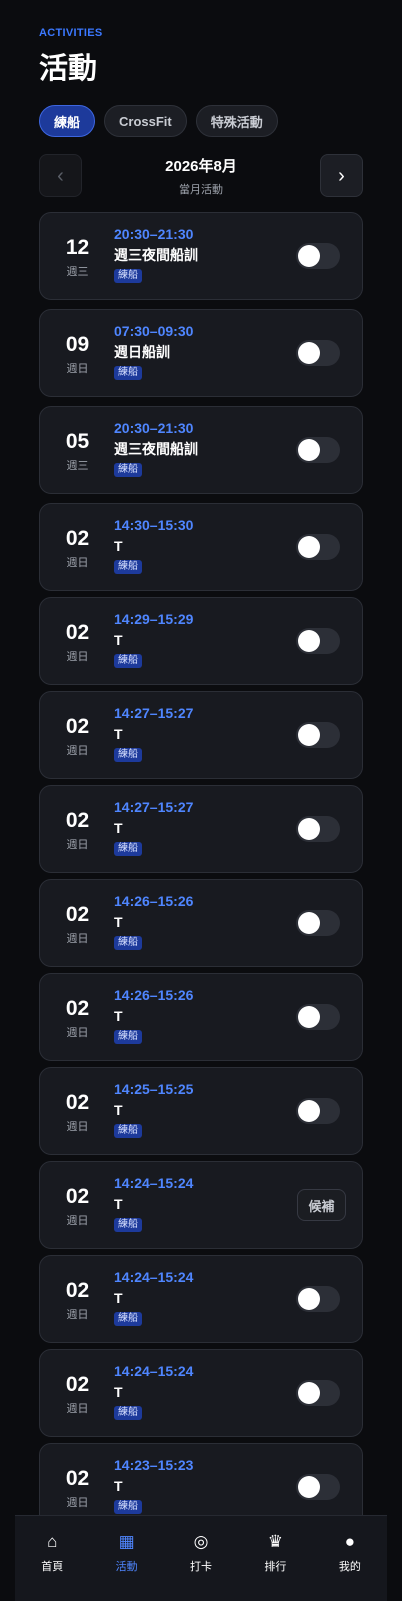 The height and width of the screenshot is (1601, 402). What do you see at coordinates (236, 121) in the screenshot?
I see `tab-special-events: 特殊活動` at bounding box center [236, 121].